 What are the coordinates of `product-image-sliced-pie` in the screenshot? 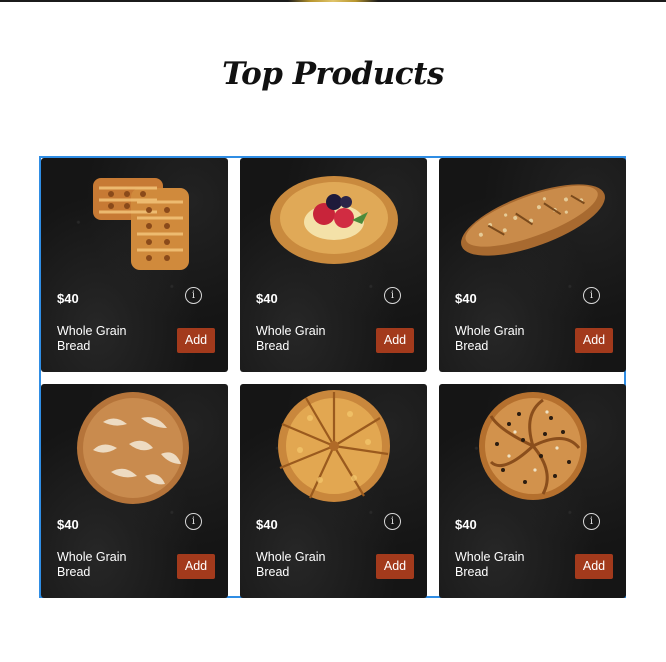 It's located at (333, 444).